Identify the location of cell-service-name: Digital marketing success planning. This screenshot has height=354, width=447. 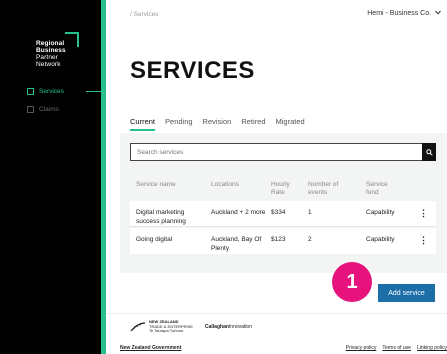
(161, 217).